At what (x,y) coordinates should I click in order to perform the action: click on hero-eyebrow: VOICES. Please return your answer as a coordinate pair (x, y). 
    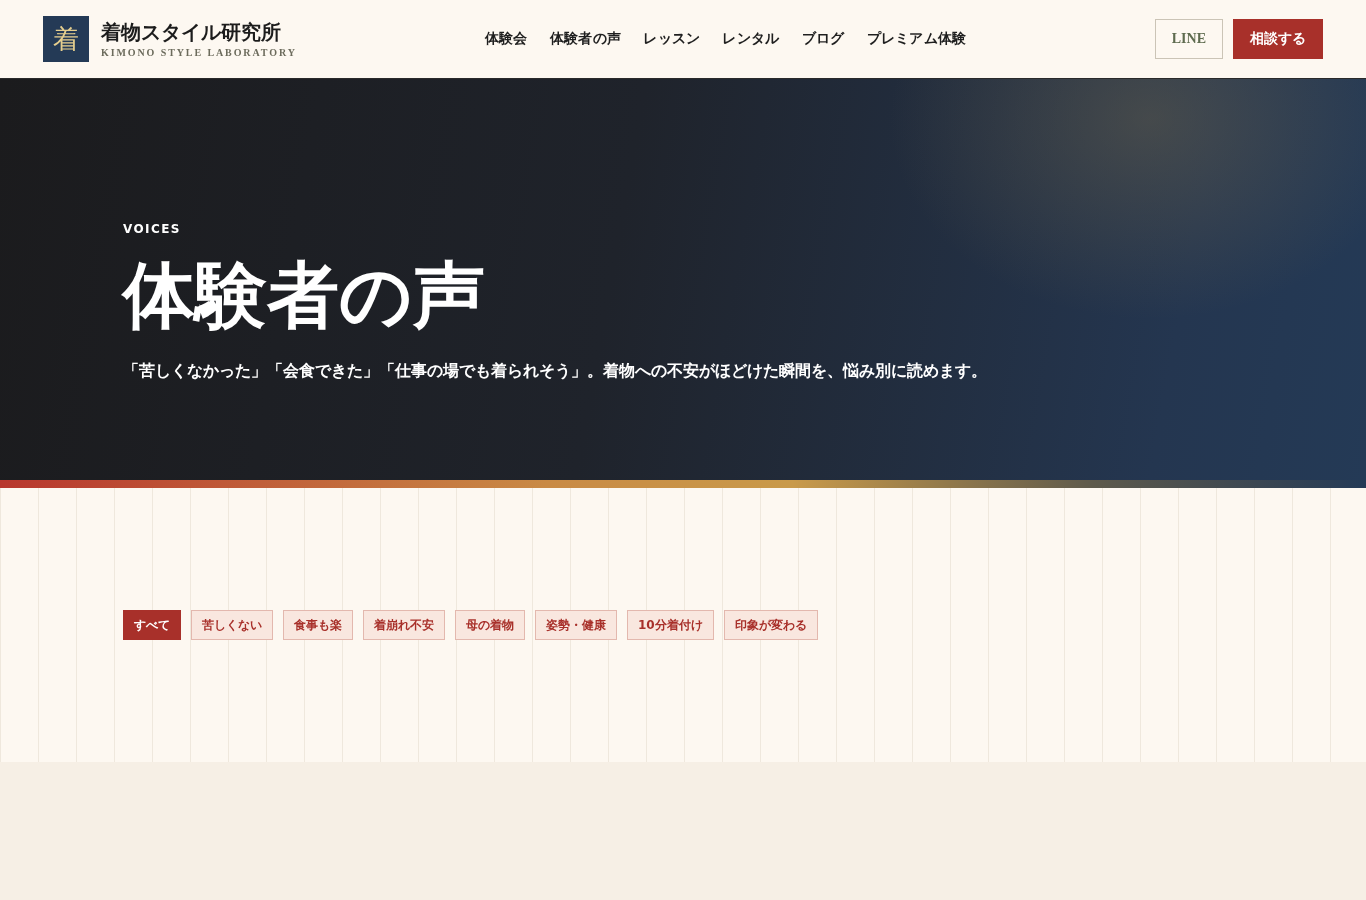
    Looking at the image, I should click on (152, 229).